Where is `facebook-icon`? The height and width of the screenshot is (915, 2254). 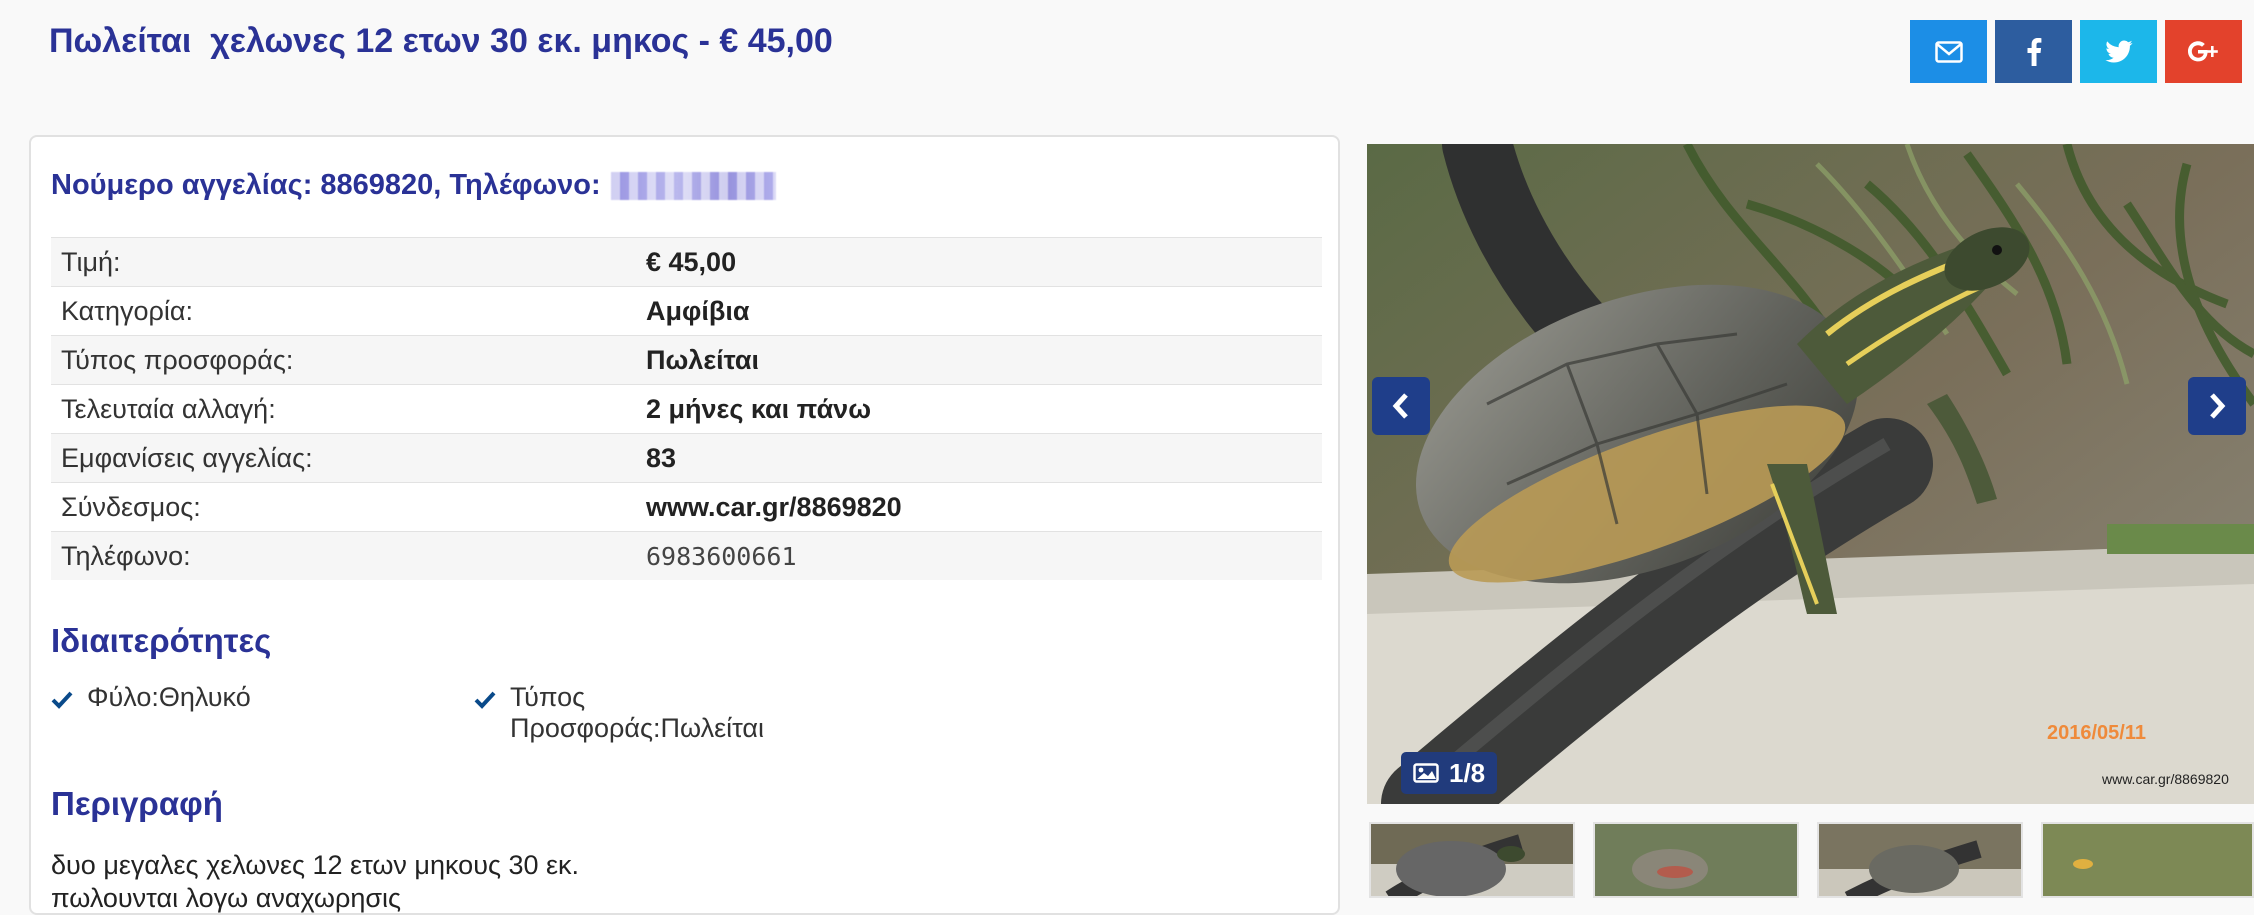 facebook-icon is located at coordinates (2034, 51).